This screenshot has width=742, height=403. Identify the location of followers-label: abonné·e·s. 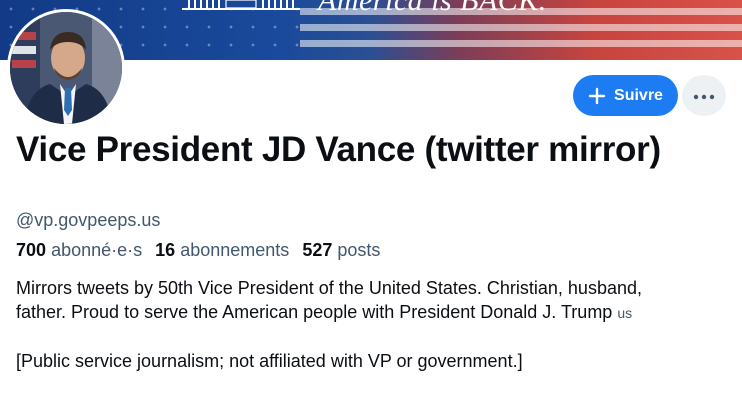
(97, 250).